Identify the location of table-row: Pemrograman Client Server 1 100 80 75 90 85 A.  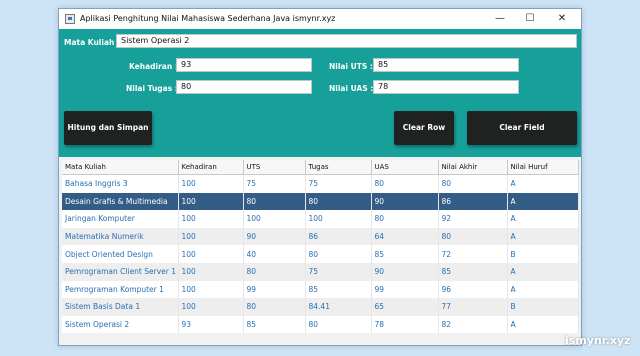
(320, 271).